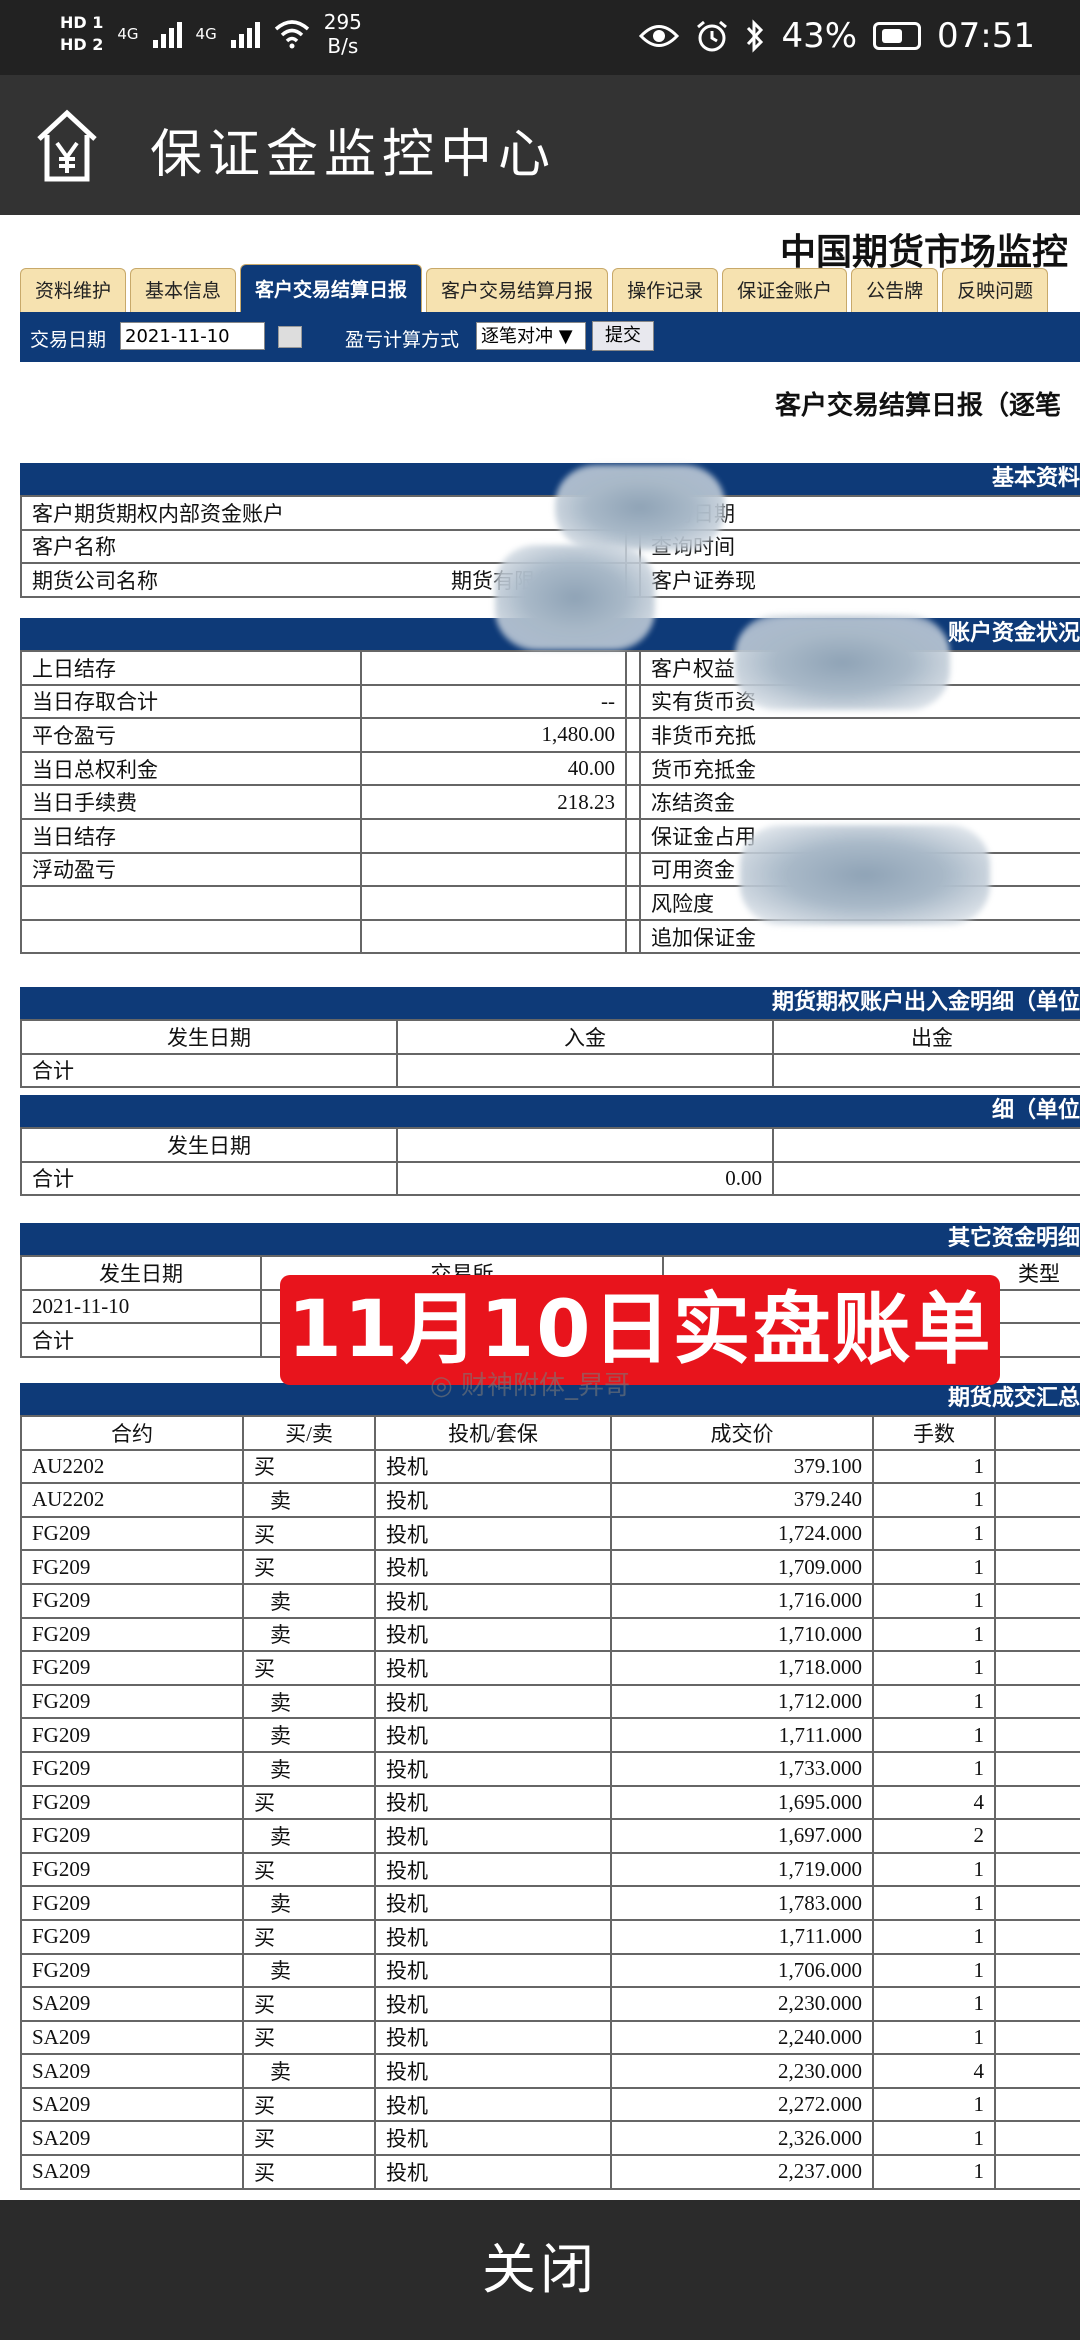 Image resolution: width=1080 pixels, height=2340 pixels. I want to click on inout-table: 发生日期 入金 出金 合计, so click(550, 1054).